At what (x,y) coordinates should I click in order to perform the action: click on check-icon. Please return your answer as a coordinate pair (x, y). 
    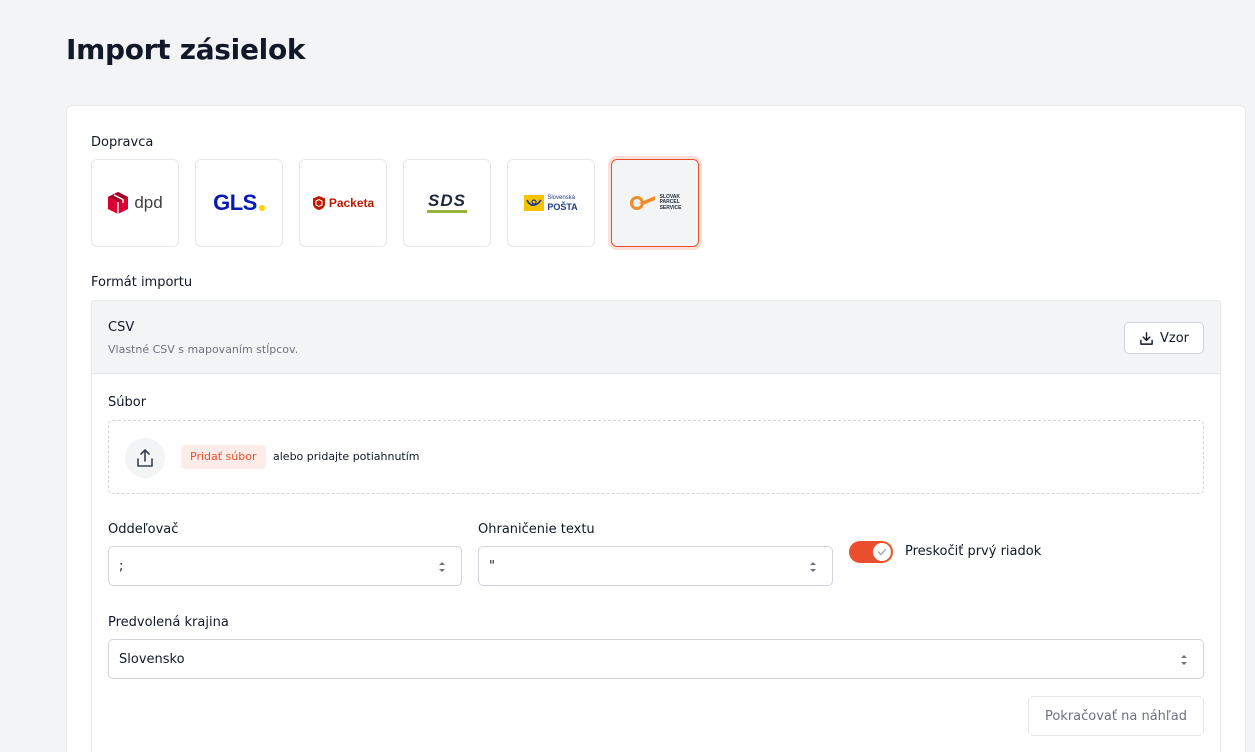
    Looking at the image, I should click on (882, 552).